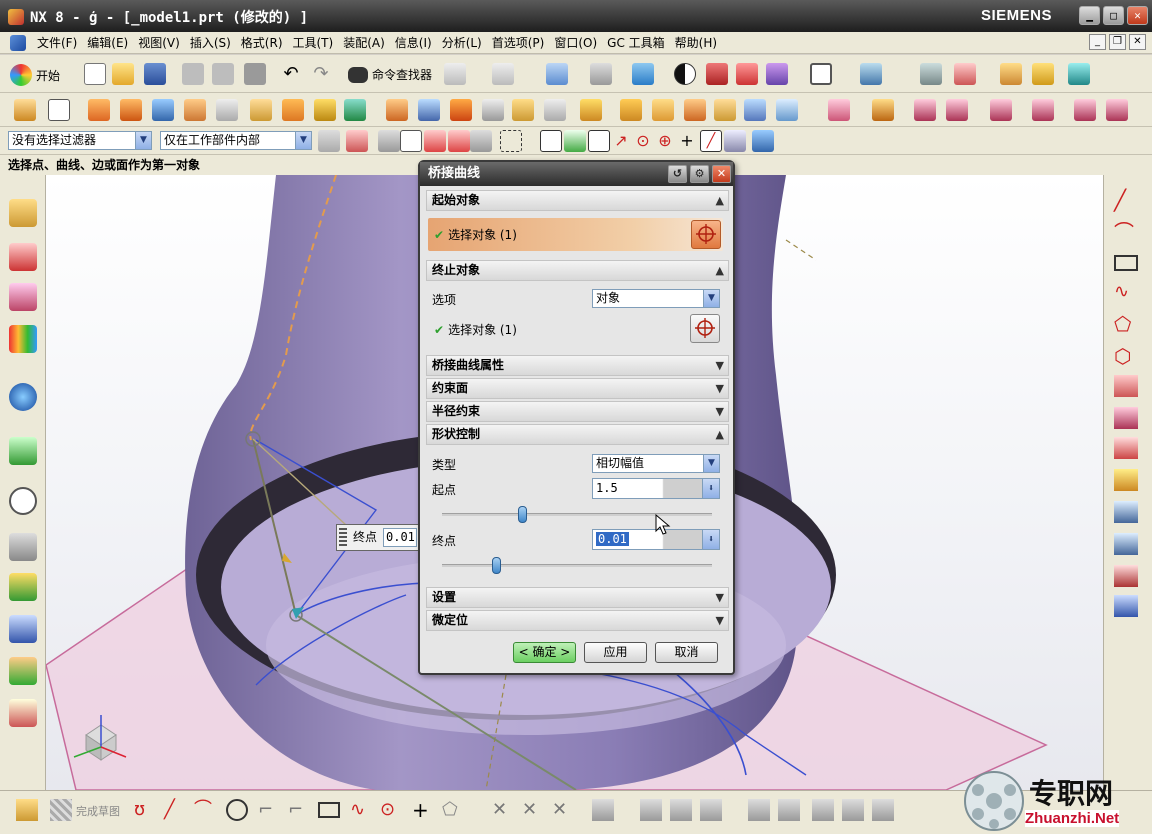 This screenshot has height=834, width=1152. What do you see at coordinates (59, 110) in the screenshot?
I see `sketch-icon` at bounding box center [59, 110].